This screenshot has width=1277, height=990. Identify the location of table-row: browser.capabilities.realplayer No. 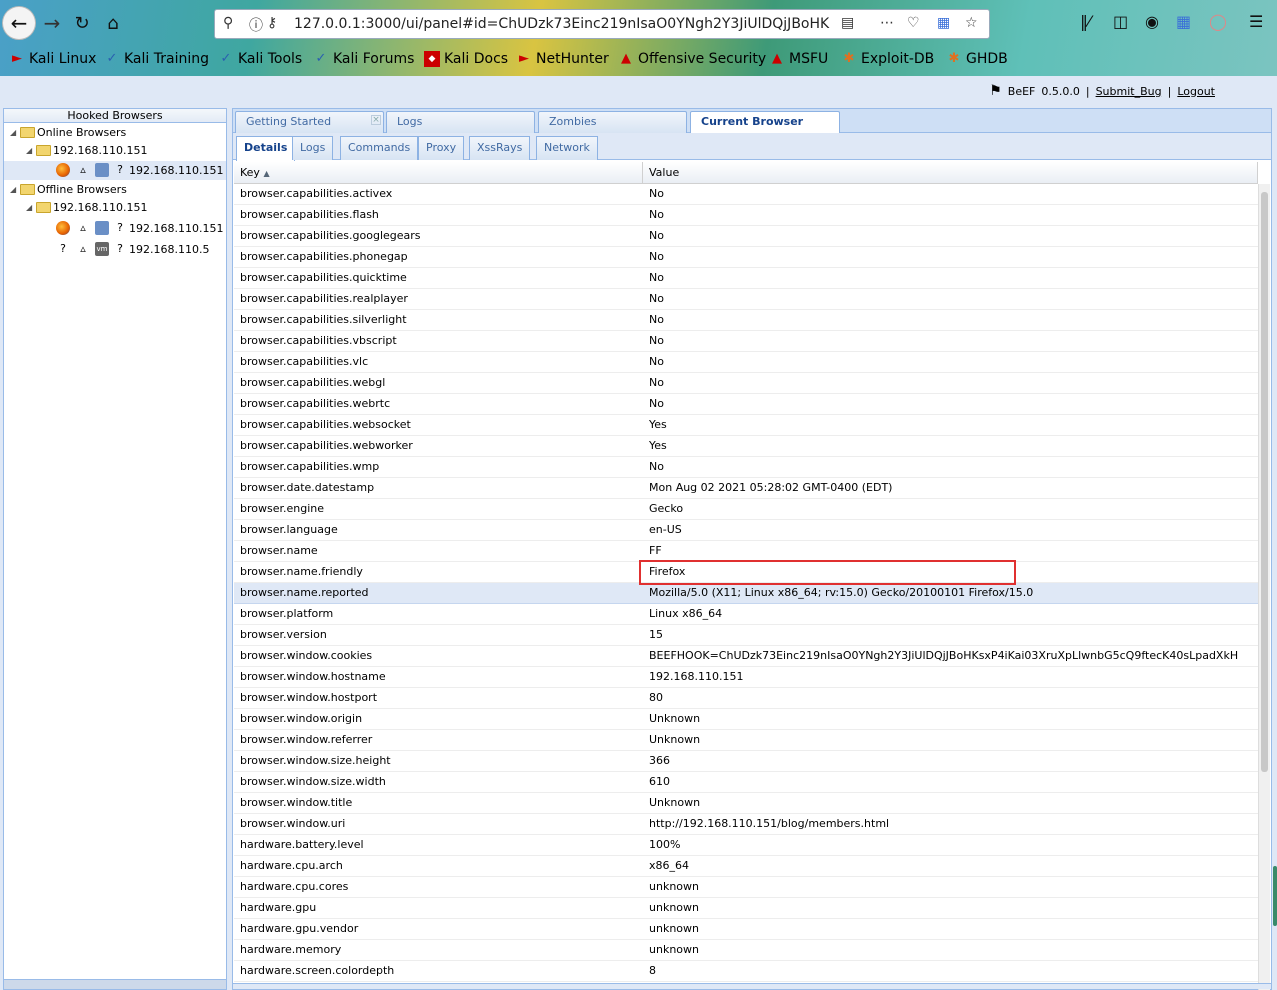
(746, 299).